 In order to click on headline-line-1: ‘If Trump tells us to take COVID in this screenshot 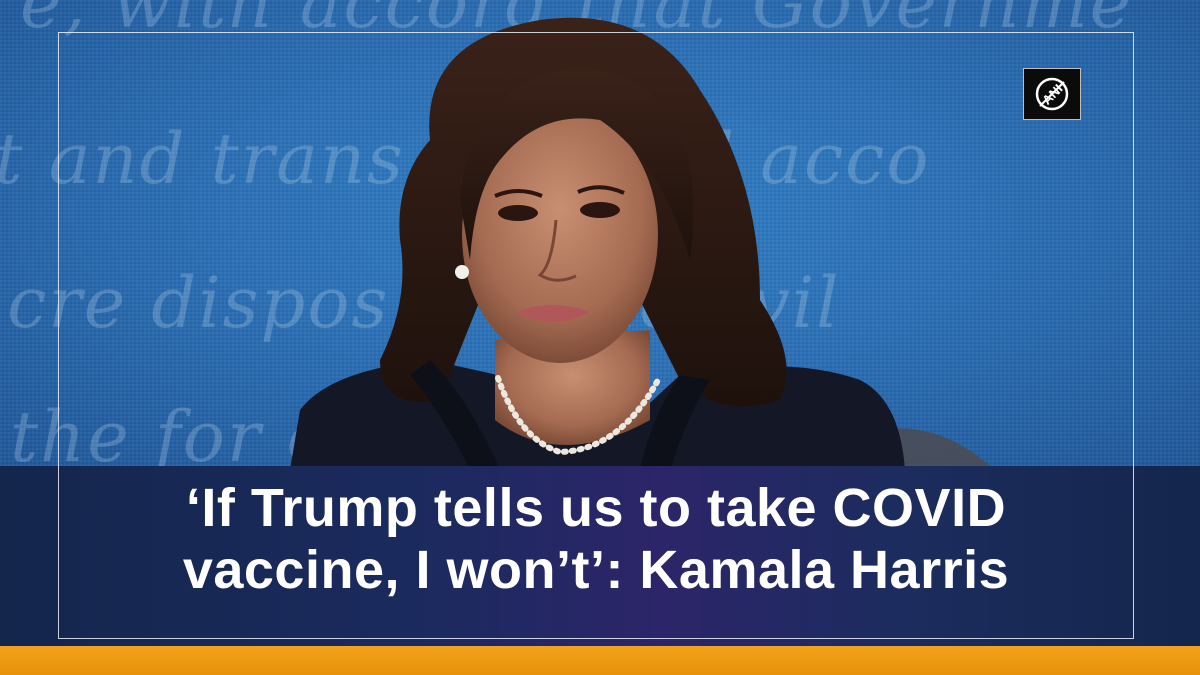, I will do `click(596, 508)`.